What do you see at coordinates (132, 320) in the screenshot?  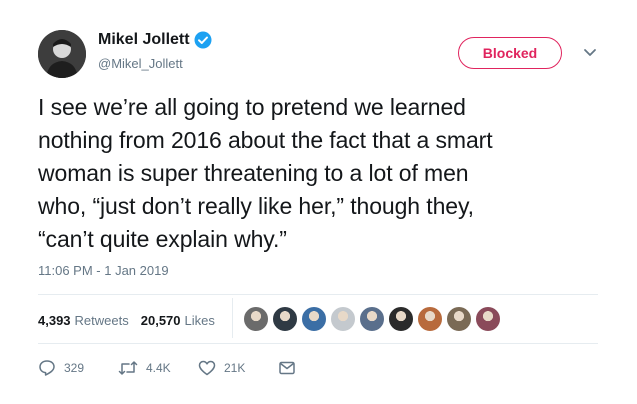 I see `tweet-stats: 4,393 Retweets 20,570 Likes` at bounding box center [132, 320].